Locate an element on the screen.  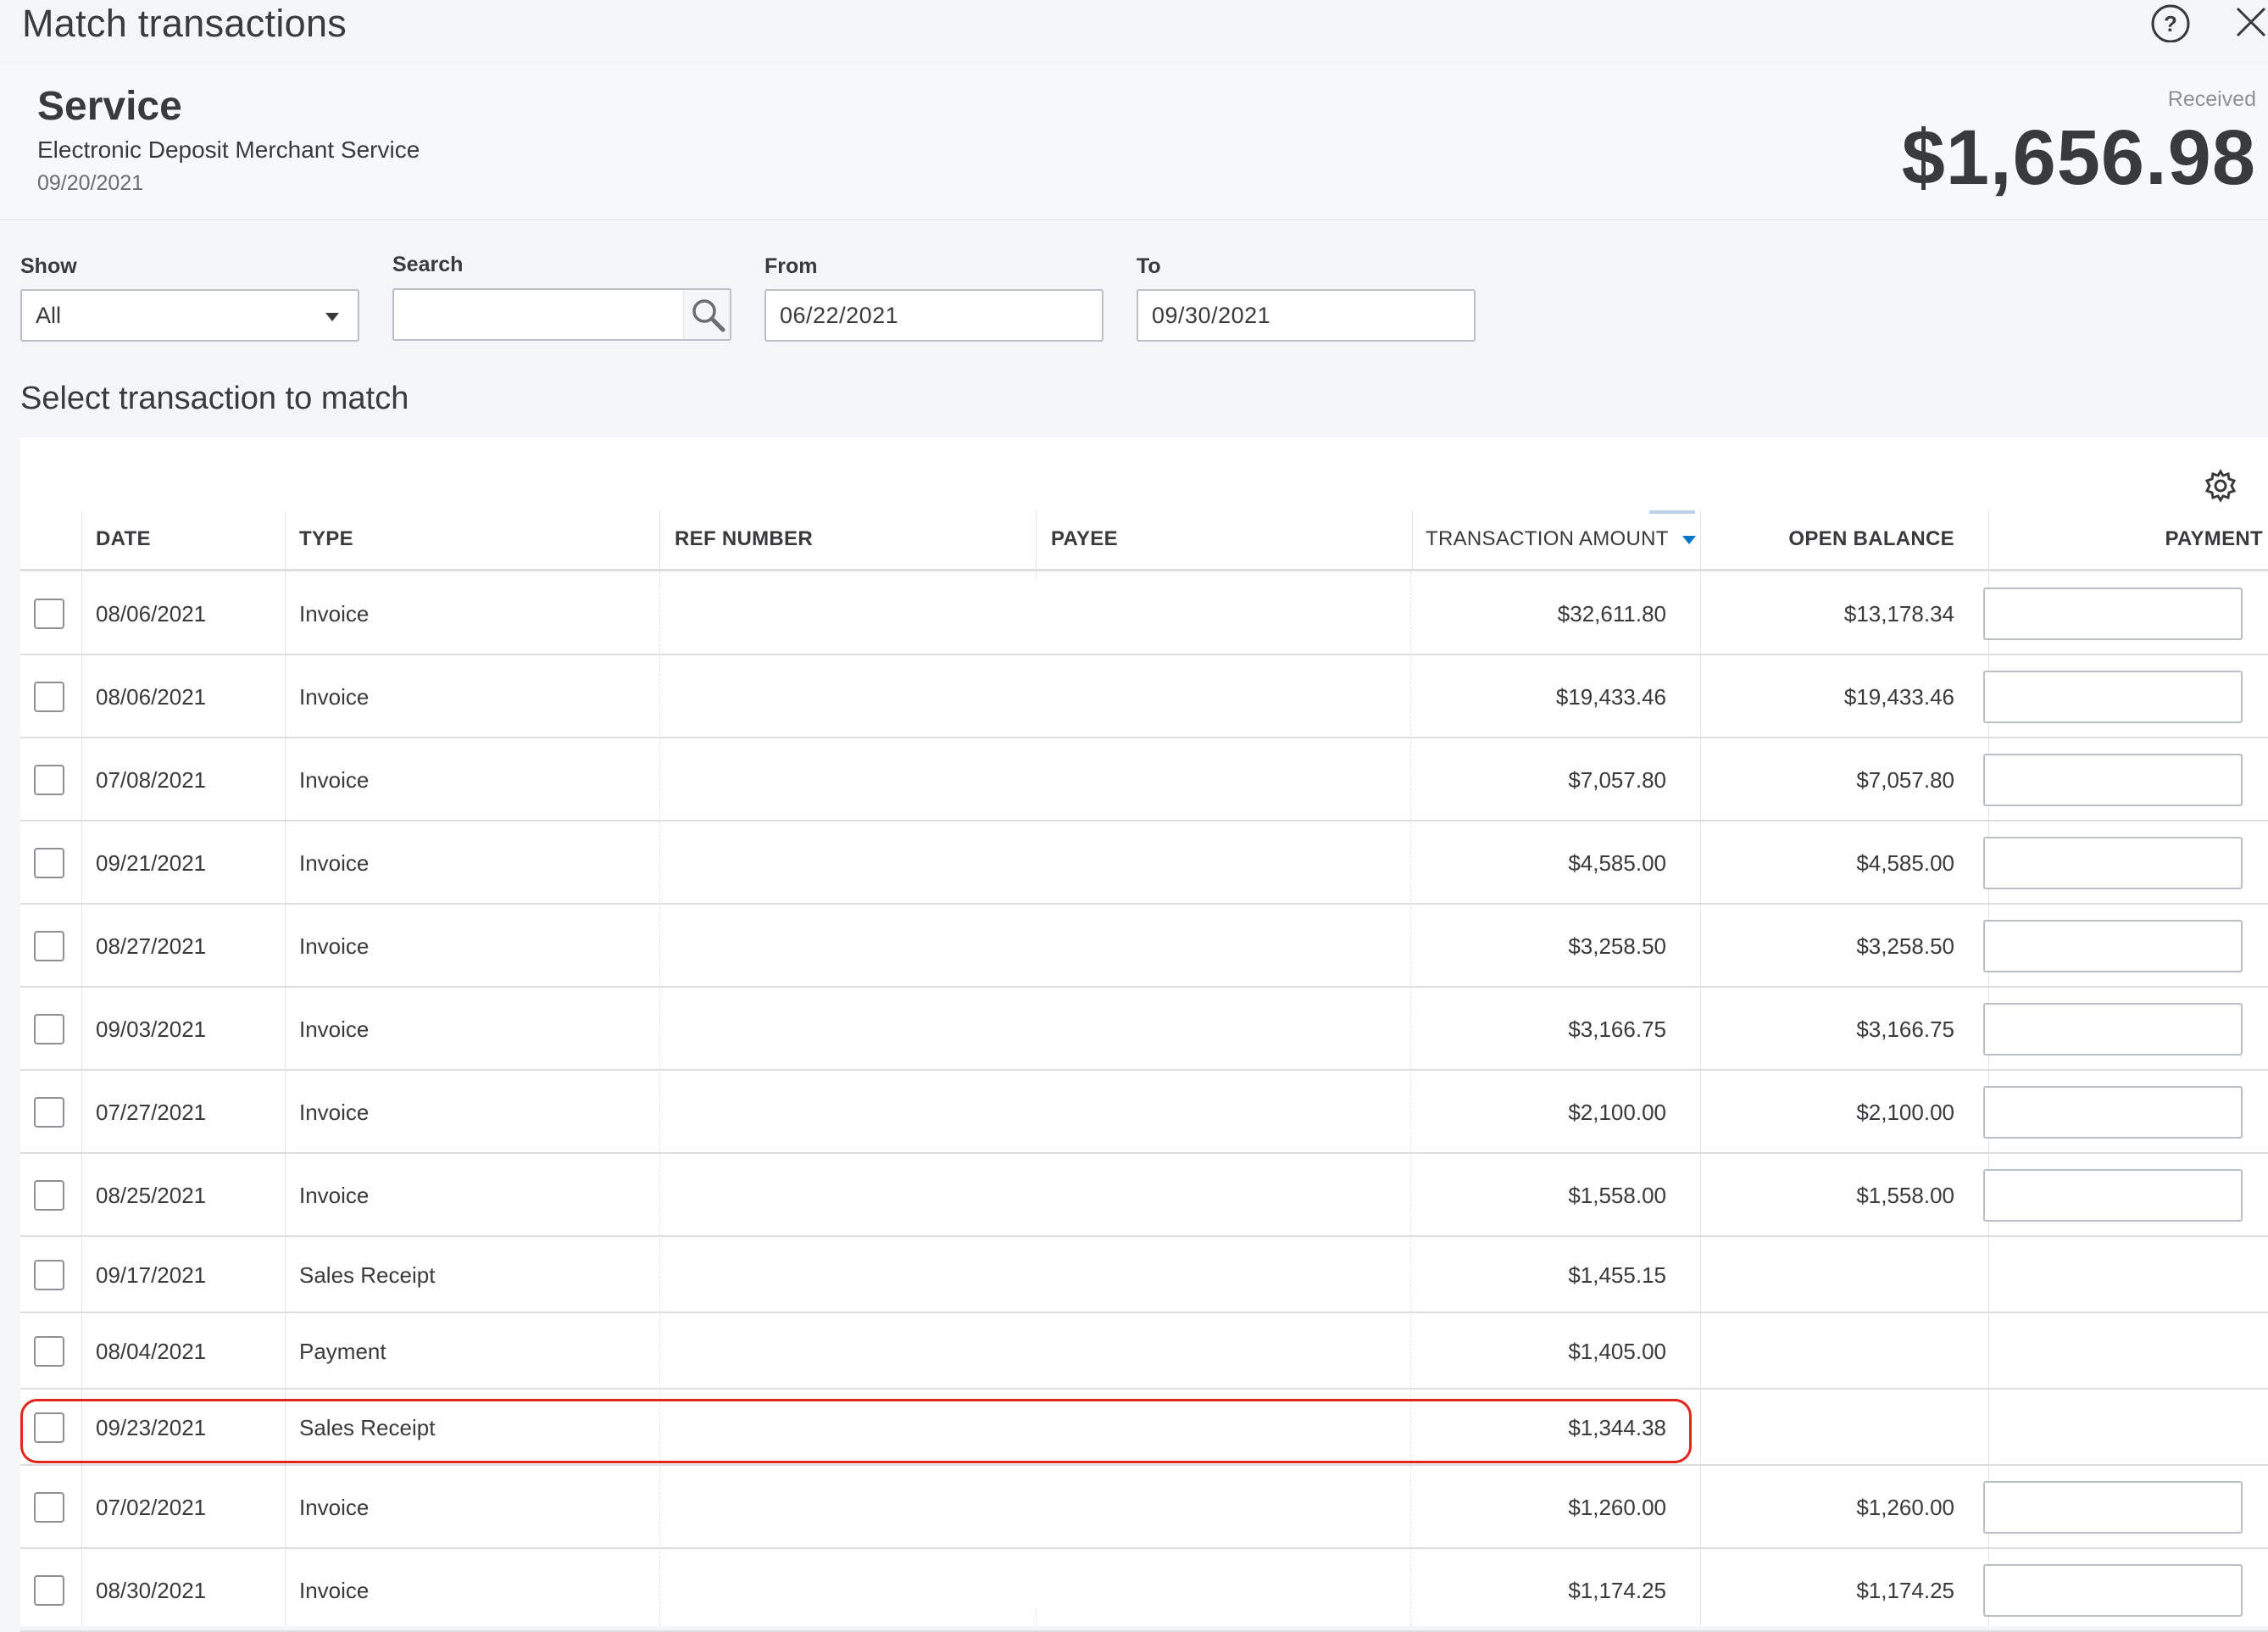
cell-open-balance: $19,433.46 is located at coordinates (1898, 697).